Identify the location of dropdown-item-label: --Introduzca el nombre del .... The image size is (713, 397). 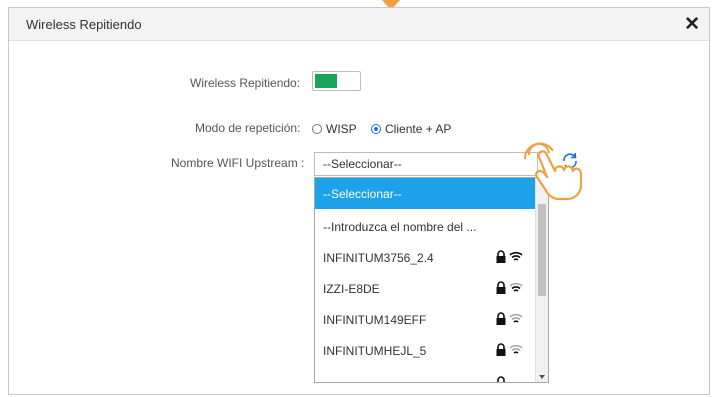
(400, 227).